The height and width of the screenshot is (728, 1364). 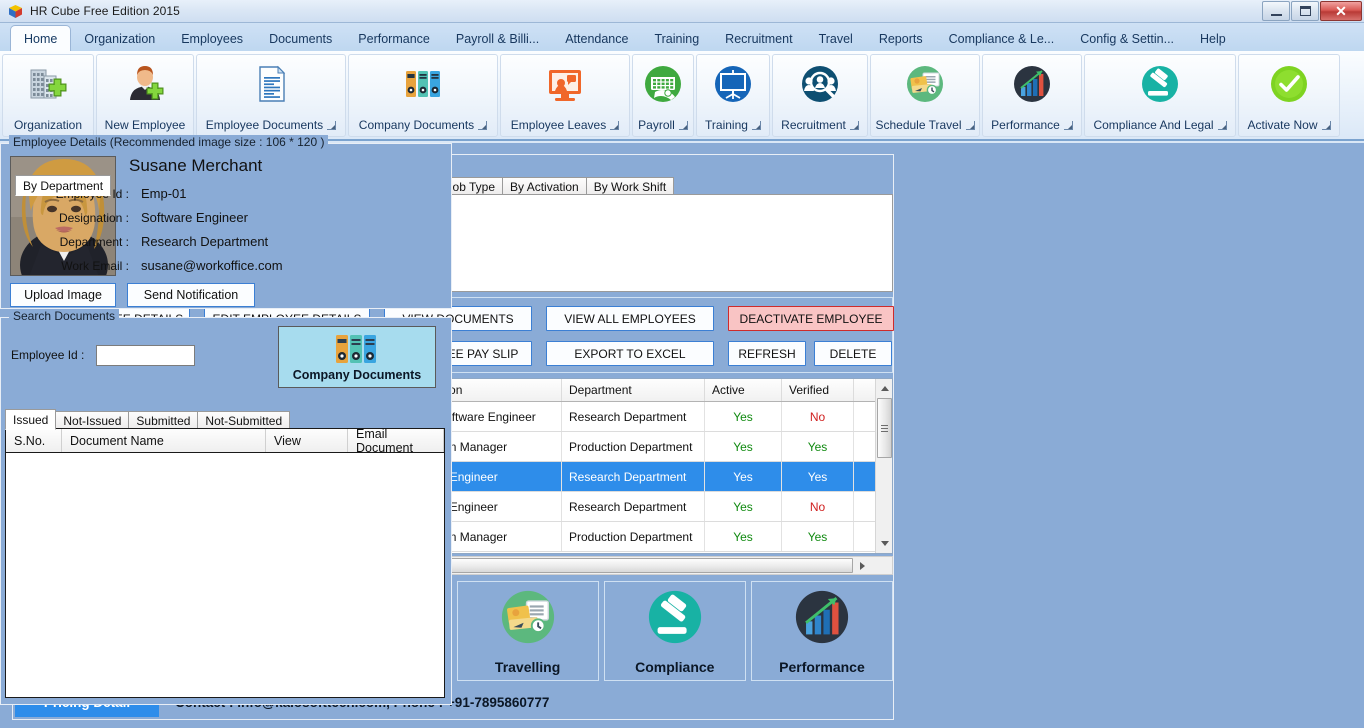 I want to click on detail-label-2: Department :, so click(x=94, y=242).